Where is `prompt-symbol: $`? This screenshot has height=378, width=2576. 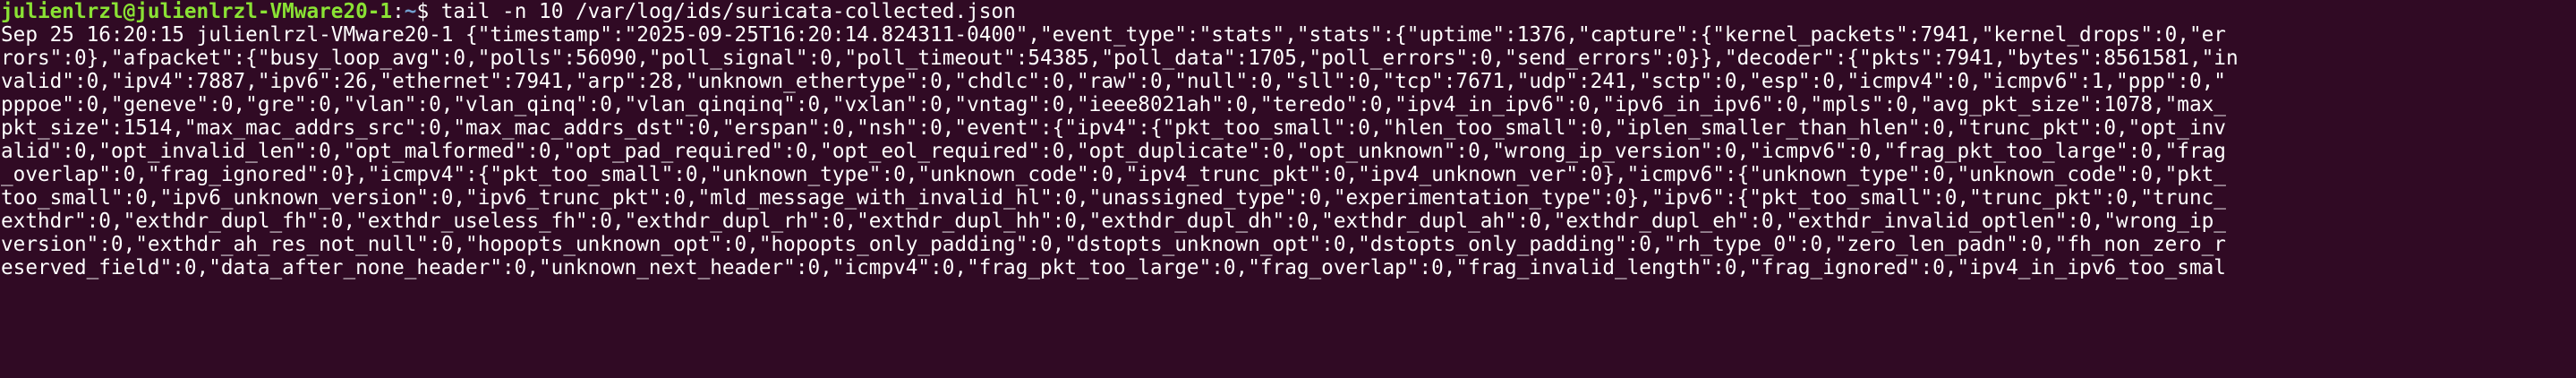 prompt-symbol: $ is located at coordinates (428, 12).